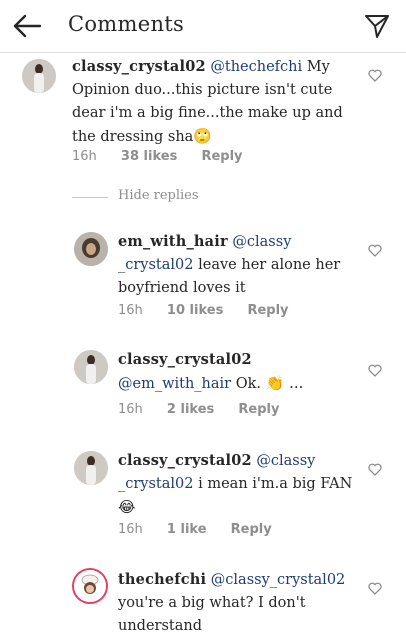 The image size is (406, 640). I want to click on comment-mention: @classy_crystal02, so click(278, 580).